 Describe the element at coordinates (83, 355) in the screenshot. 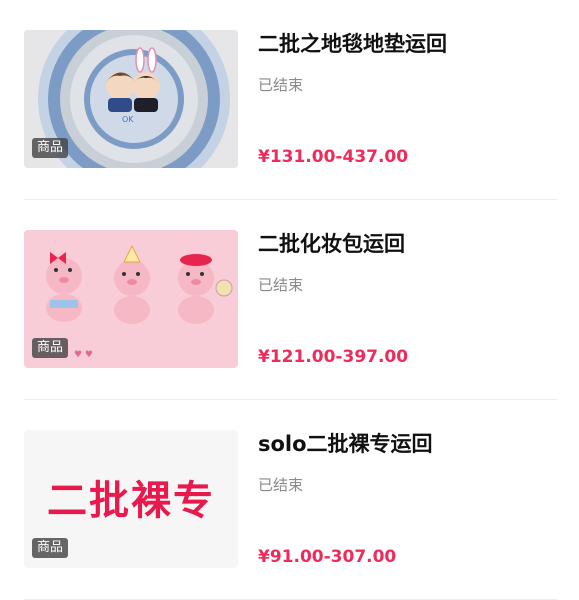

I see `image-caption-decoration: ♥ ♥` at that location.